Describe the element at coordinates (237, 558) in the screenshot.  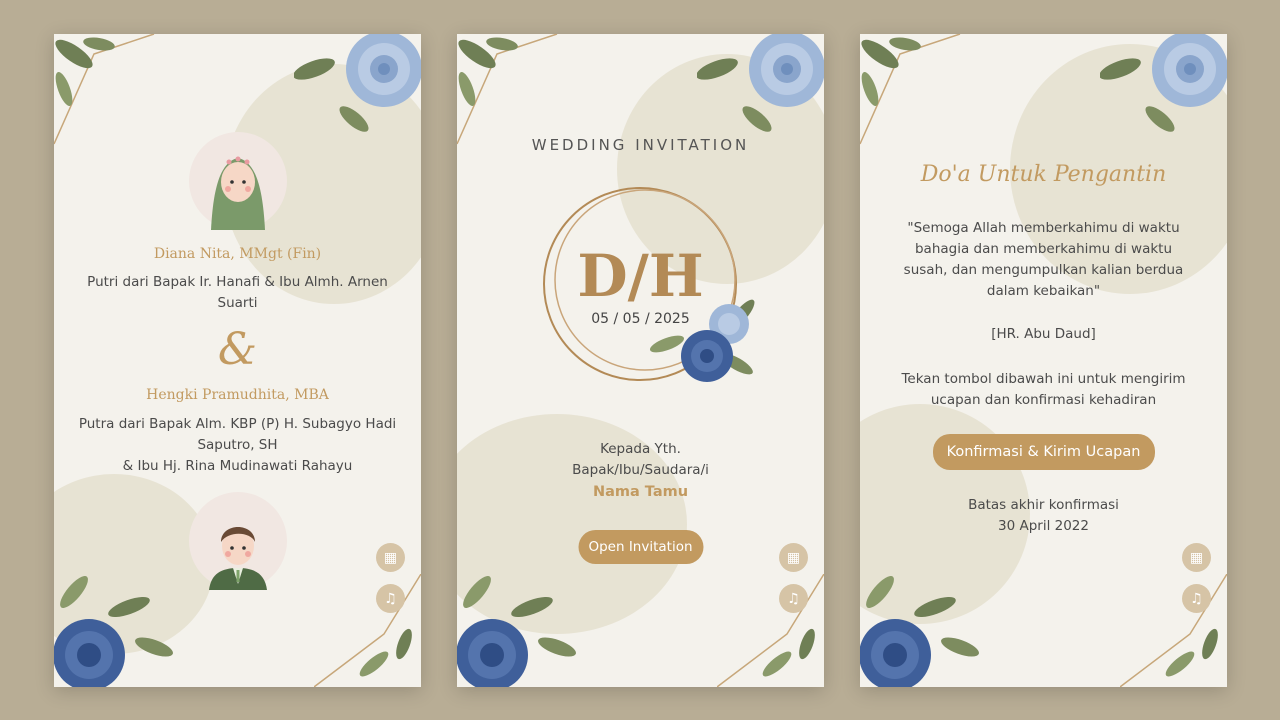
I see `groom-illustration` at that location.